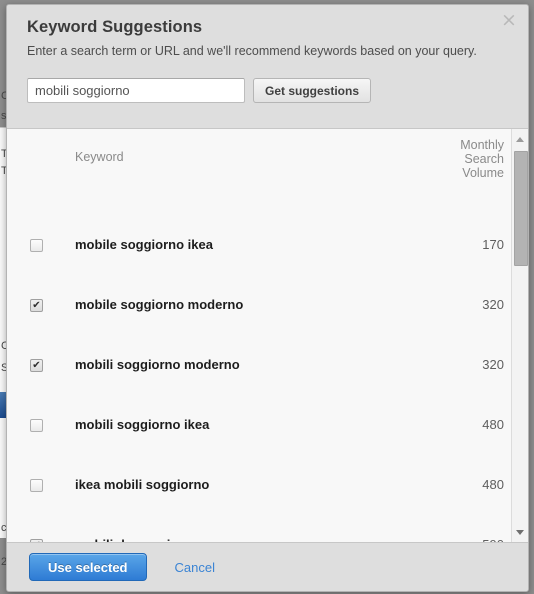 Image resolution: width=534 pixels, height=594 pixels. I want to click on search-row: Get suggestions, so click(267, 90).